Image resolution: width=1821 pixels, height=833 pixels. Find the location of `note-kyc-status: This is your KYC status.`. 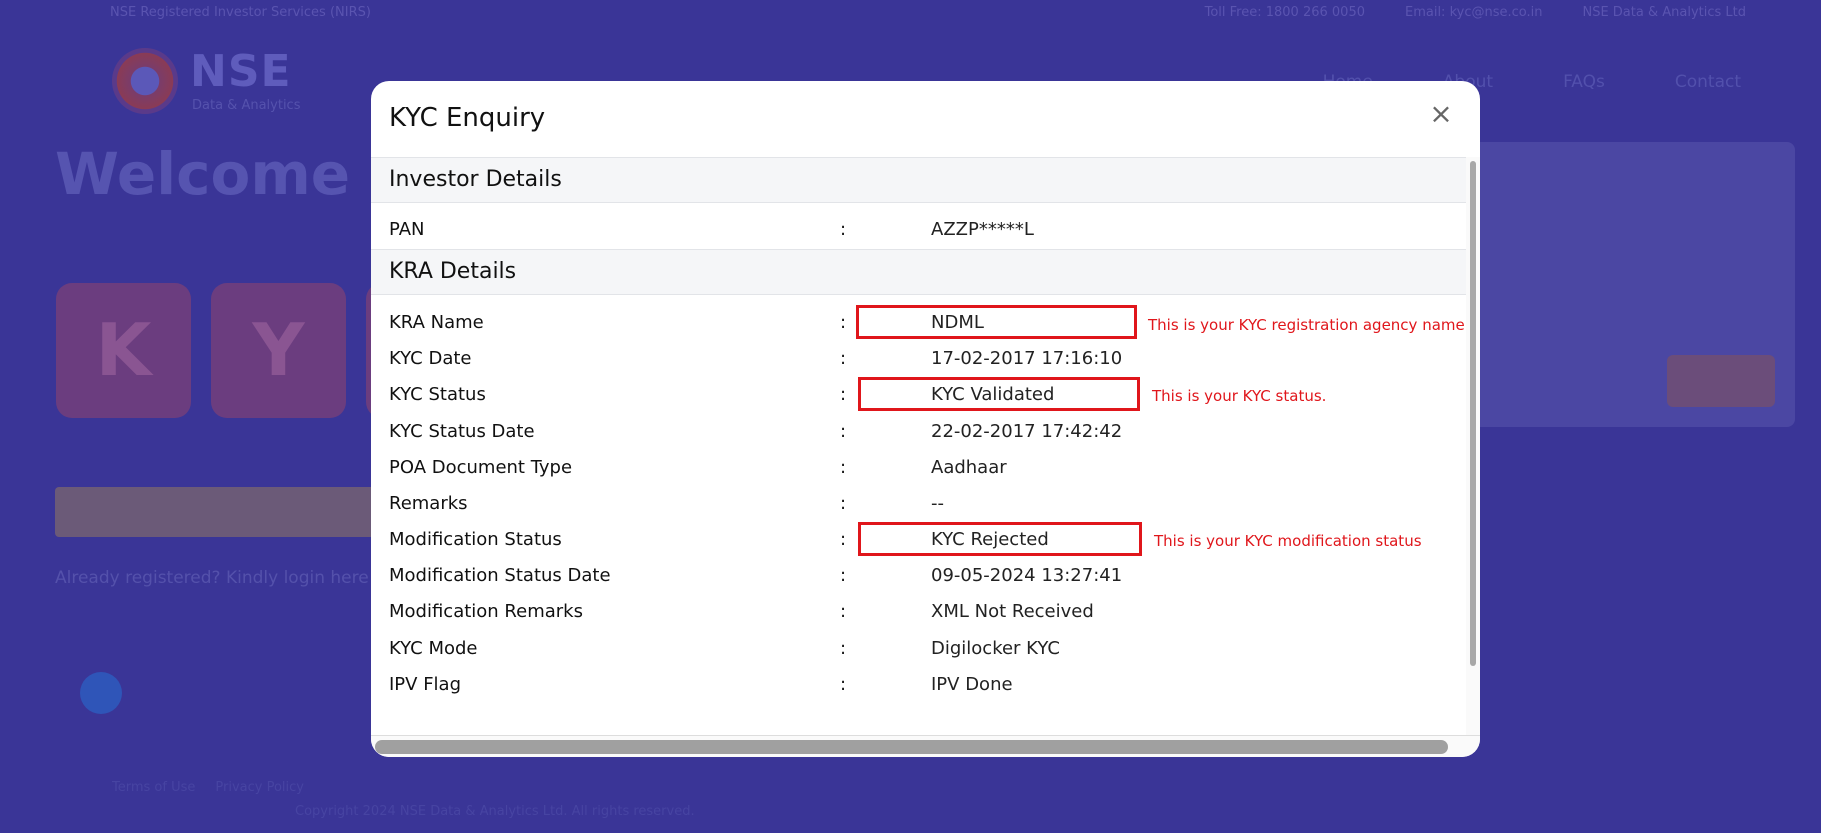

note-kyc-status: This is your KYC status. is located at coordinates (1239, 396).